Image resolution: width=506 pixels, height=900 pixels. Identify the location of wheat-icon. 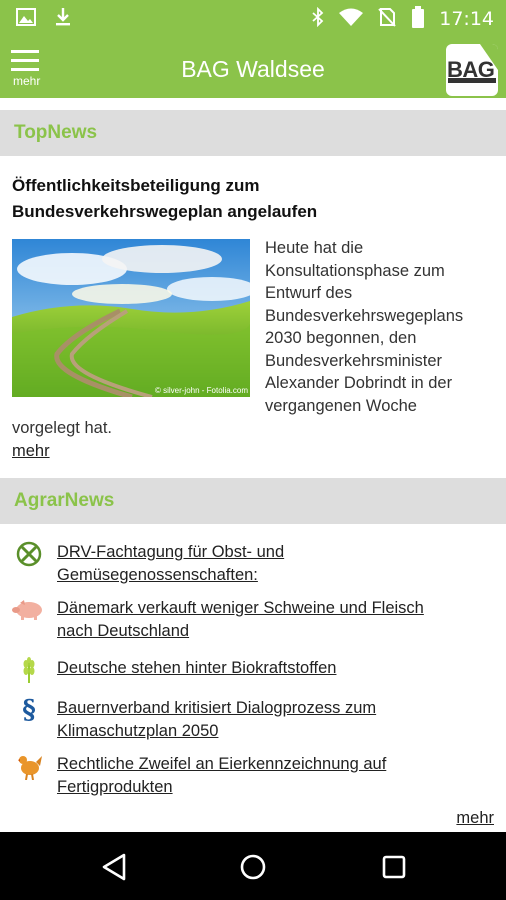
(29, 670).